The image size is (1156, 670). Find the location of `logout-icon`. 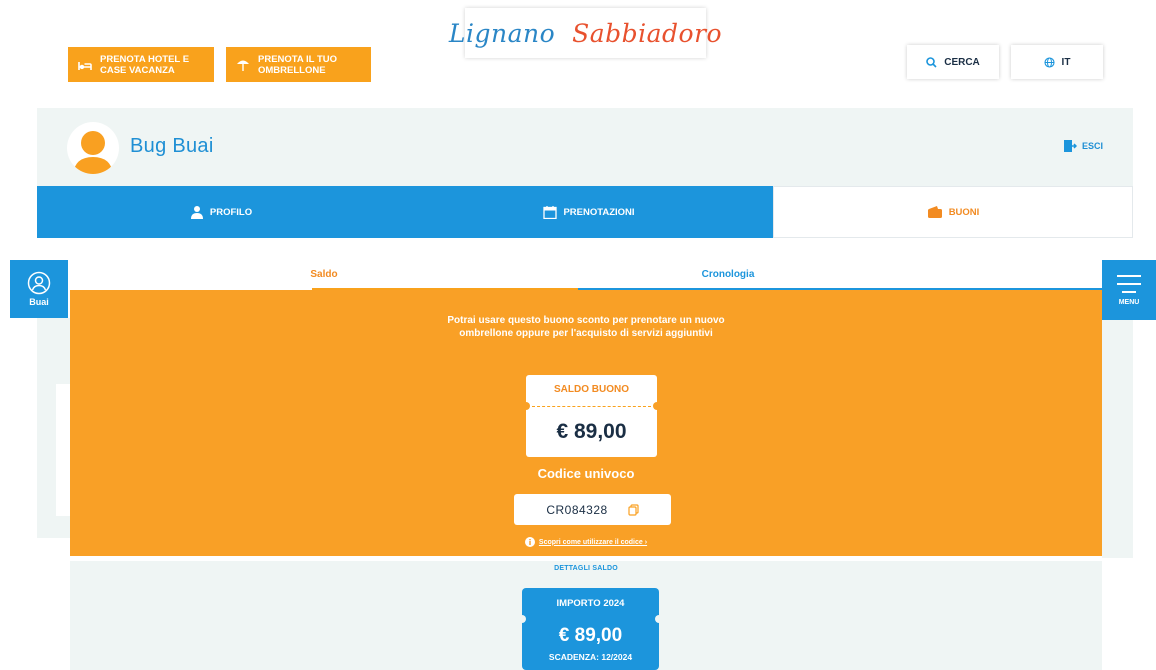

logout-icon is located at coordinates (1070, 146).